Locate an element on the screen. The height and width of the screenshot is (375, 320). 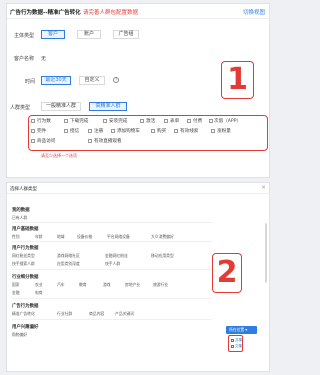
union-option: 并集 is located at coordinates (236, 340).